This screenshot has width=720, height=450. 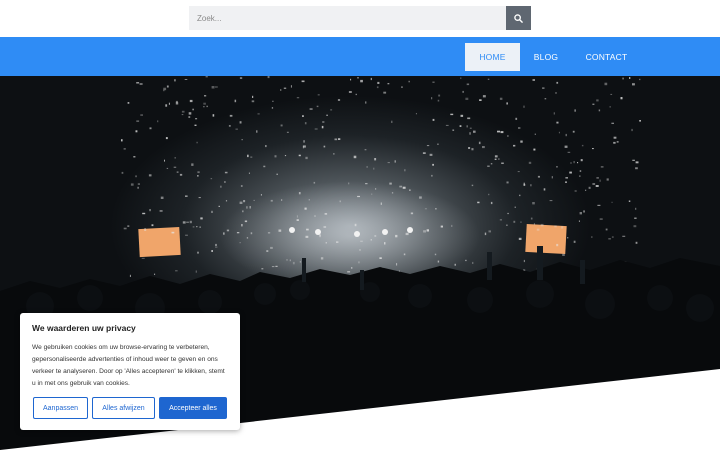 I want to click on cookie-actions: Aanpassen Alles afwijzen Accepteer alles, so click(x=130, y=408).